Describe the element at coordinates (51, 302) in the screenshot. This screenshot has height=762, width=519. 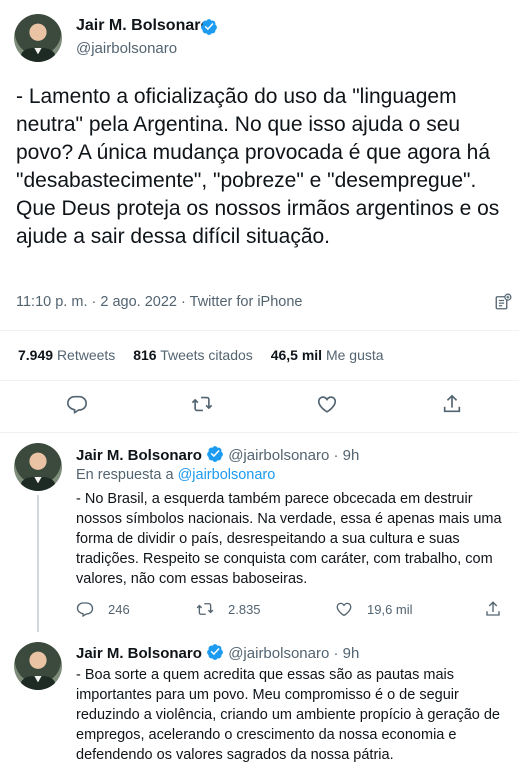
I see `tweet-time: 11:10 p. m.` at that location.